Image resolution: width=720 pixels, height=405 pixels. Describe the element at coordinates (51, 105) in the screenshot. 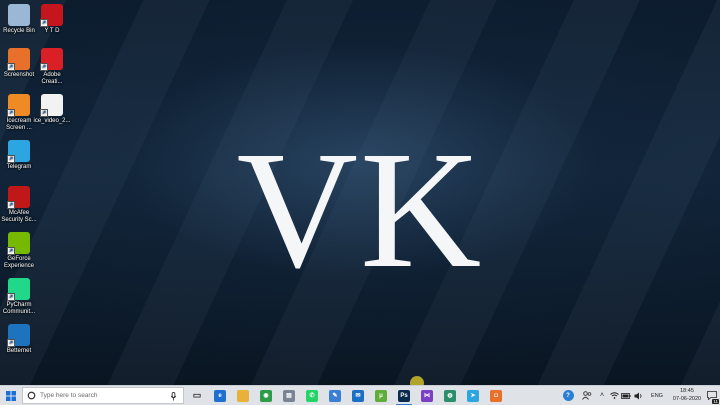

I see `video-file-icon: ↗` at that location.